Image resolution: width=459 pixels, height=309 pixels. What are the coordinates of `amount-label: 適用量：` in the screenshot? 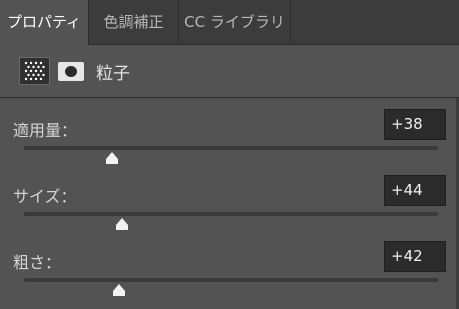 It's located at (45, 130).